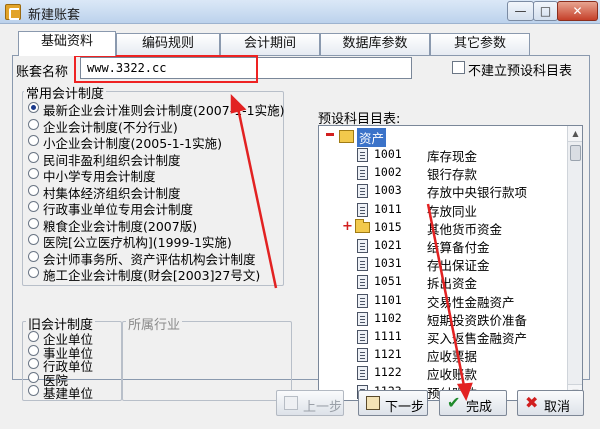  Describe the element at coordinates (388, 172) in the screenshot. I see `account-code: 1002` at that location.